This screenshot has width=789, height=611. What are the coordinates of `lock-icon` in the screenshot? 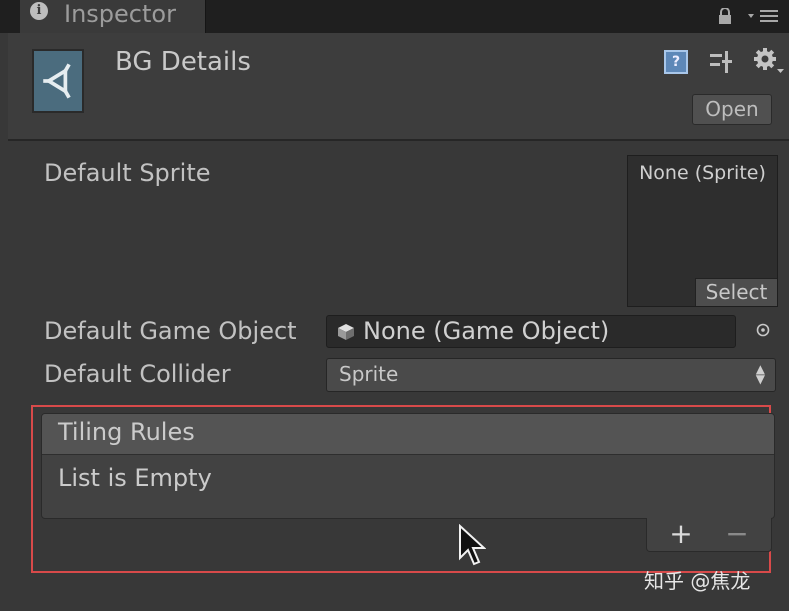 It's located at (725, 16).